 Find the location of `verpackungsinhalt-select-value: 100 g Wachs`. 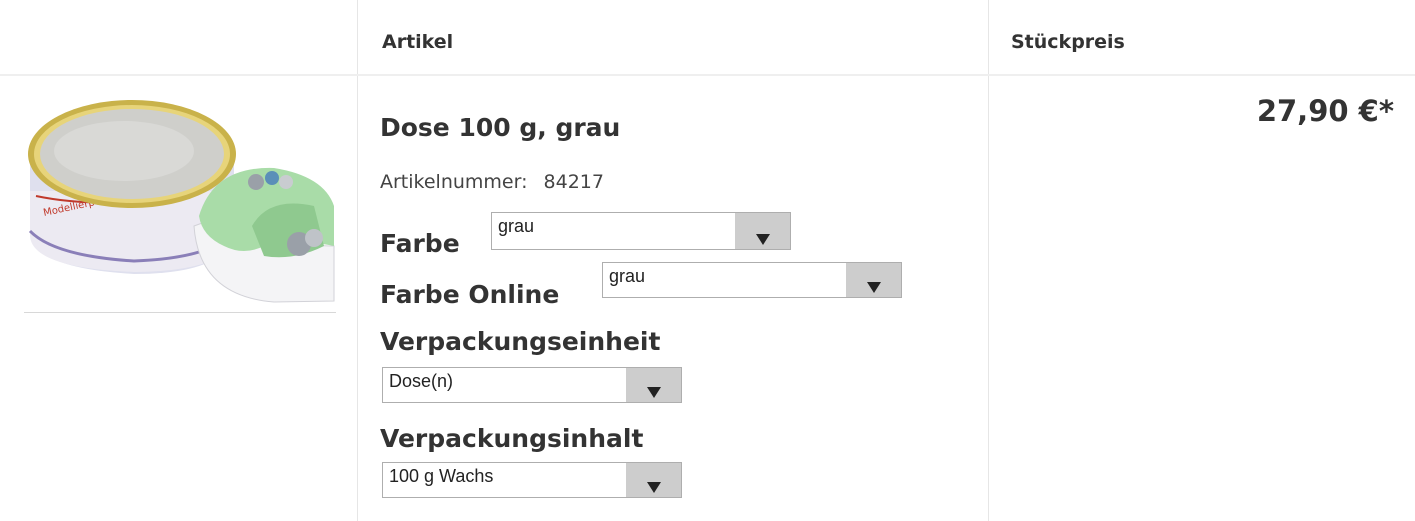

verpackungsinhalt-select-value: 100 g Wachs is located at coordinates (441, 476).